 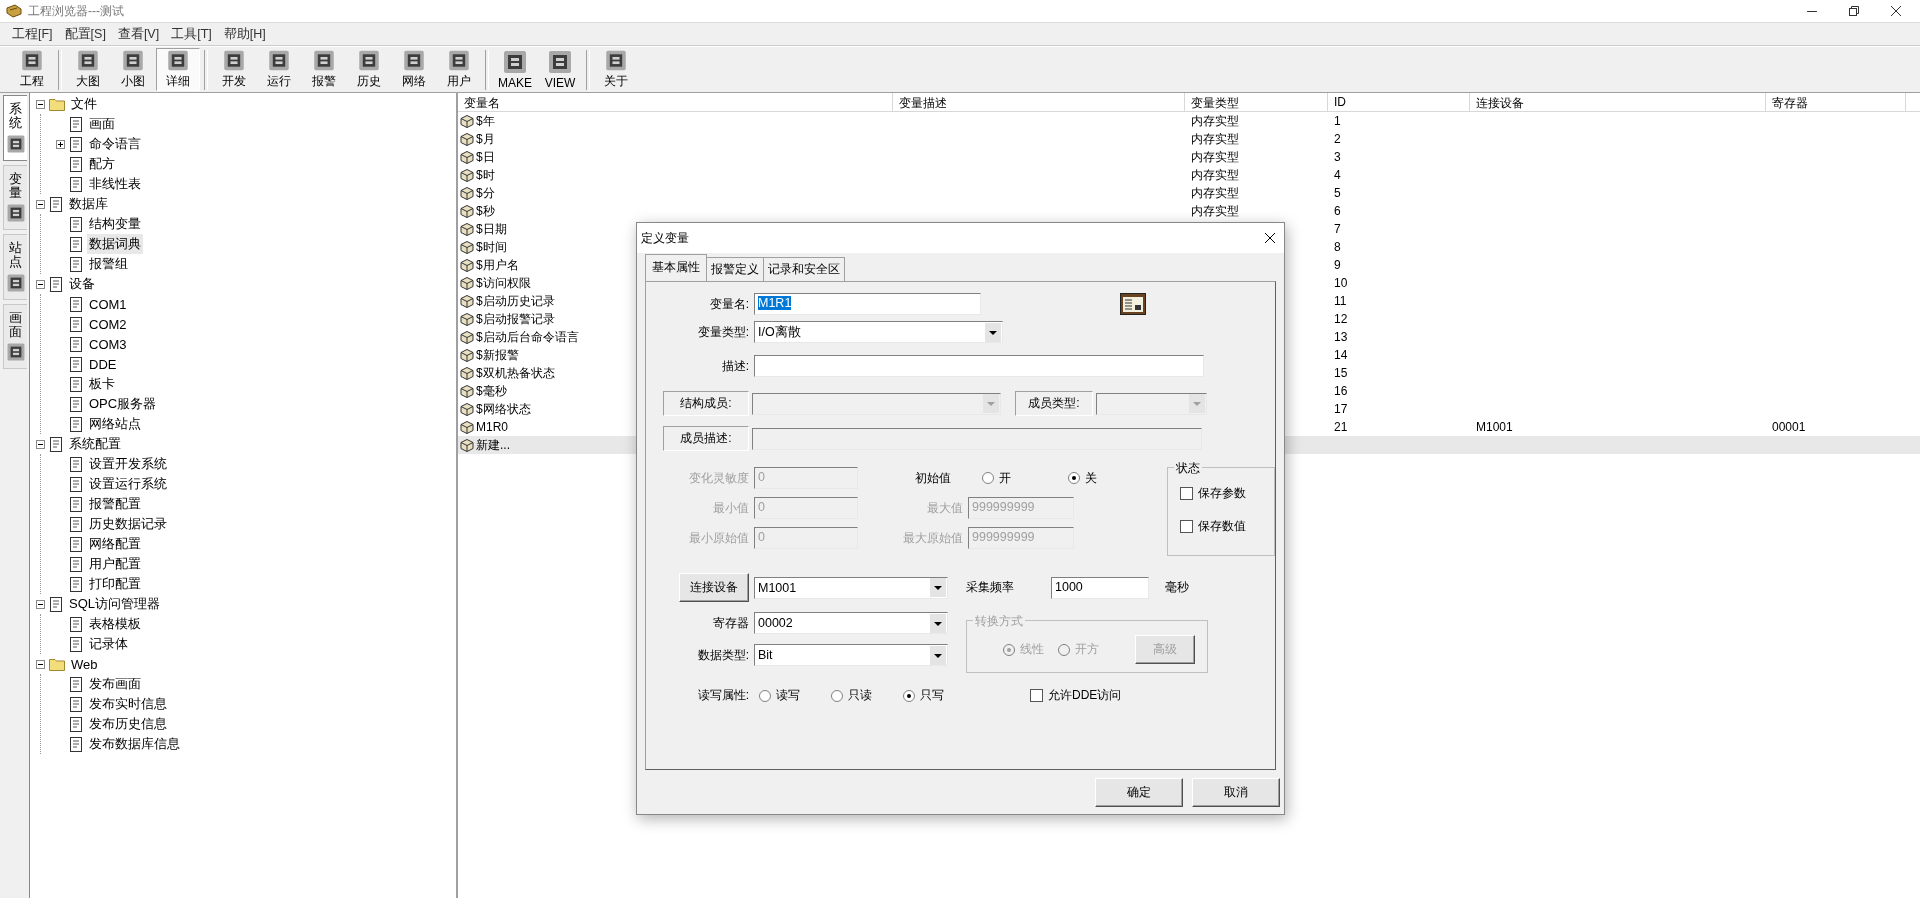 I want to click on dialog-title: 定义变量, so click(x=665, y=238).